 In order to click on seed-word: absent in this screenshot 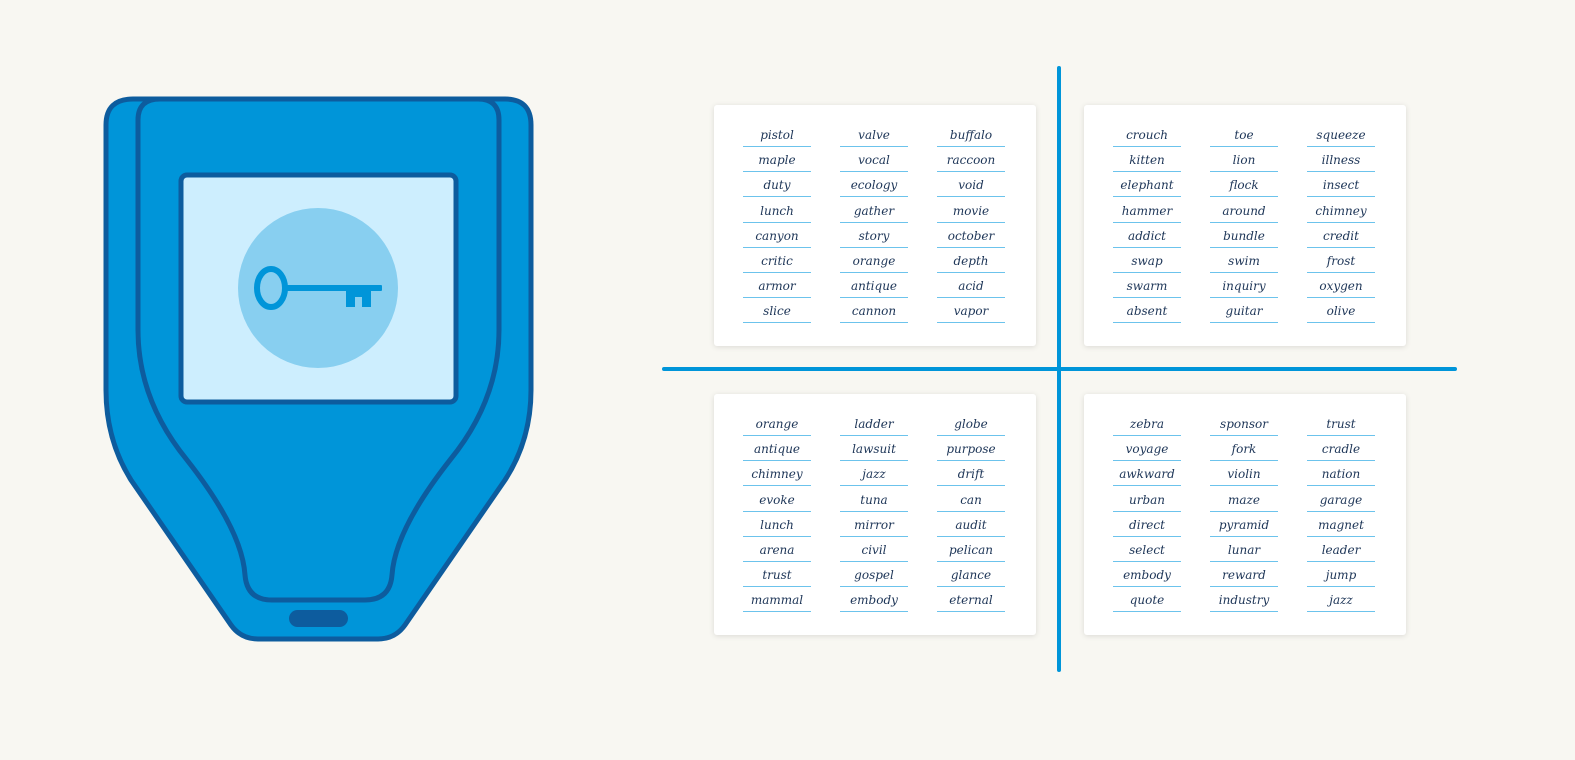, I will do `click(1147, 313)`.